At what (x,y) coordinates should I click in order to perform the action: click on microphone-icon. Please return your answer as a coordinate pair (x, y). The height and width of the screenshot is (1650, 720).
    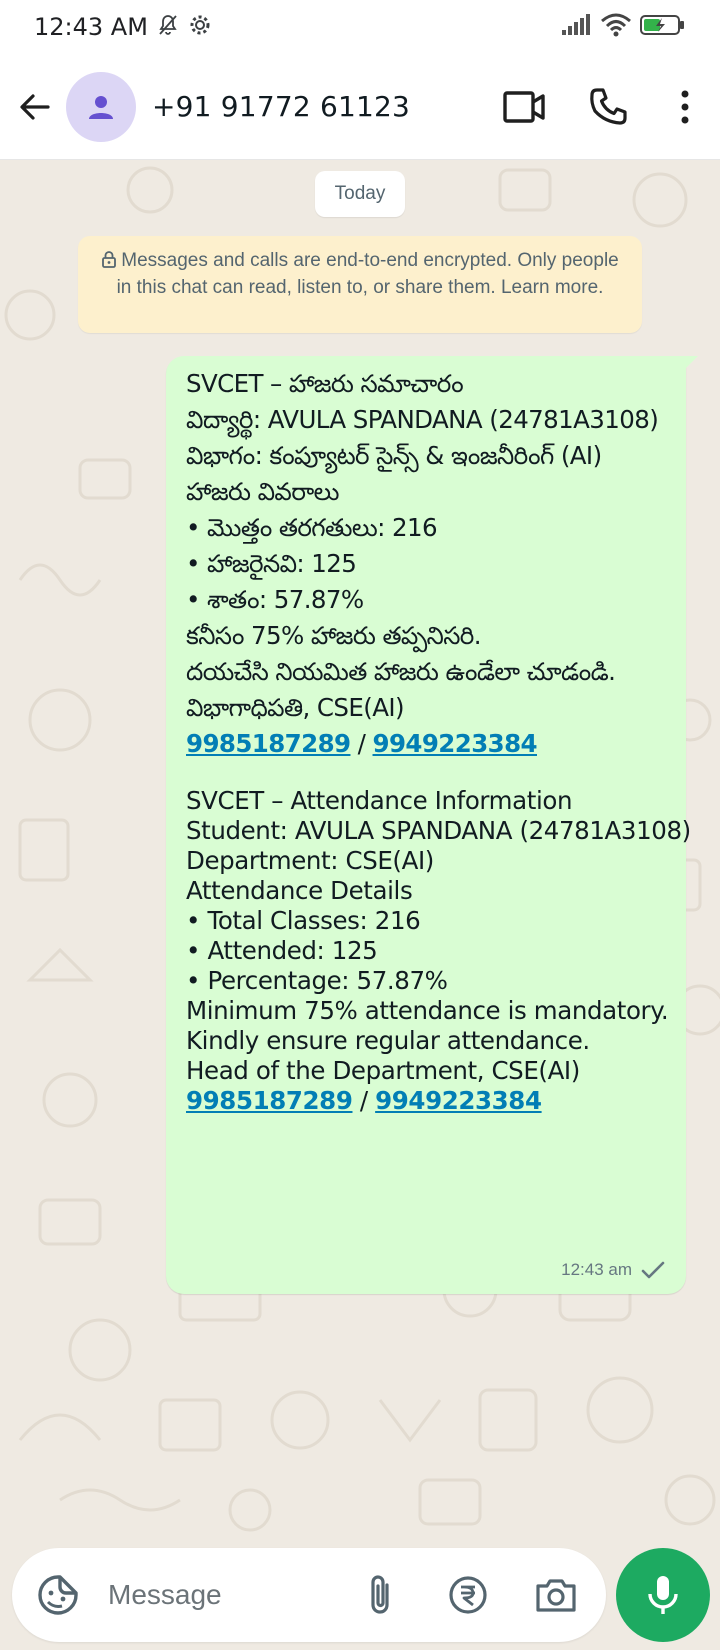
    Looking at the image, I should click on (663, 1595).